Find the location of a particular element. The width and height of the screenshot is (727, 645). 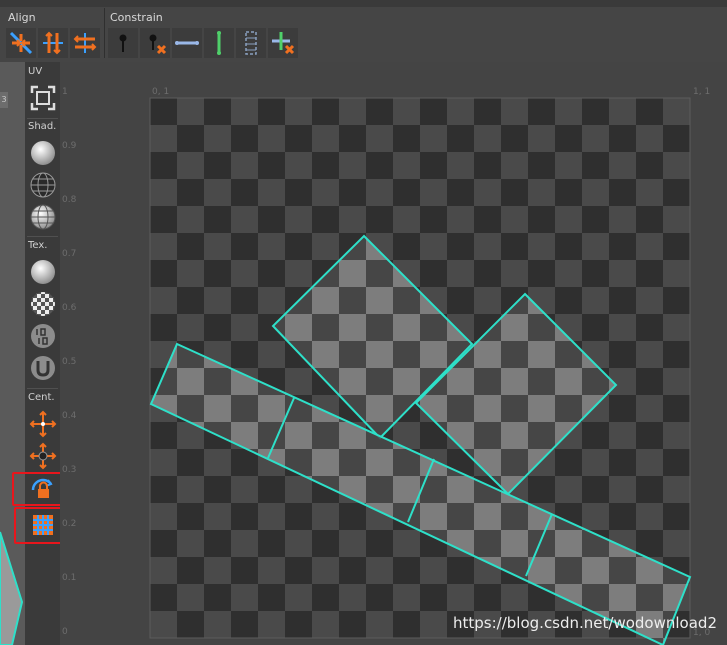

uv-tool-shelf: UV Shad. Tex. Cent. is located at coordinates (42, 353).